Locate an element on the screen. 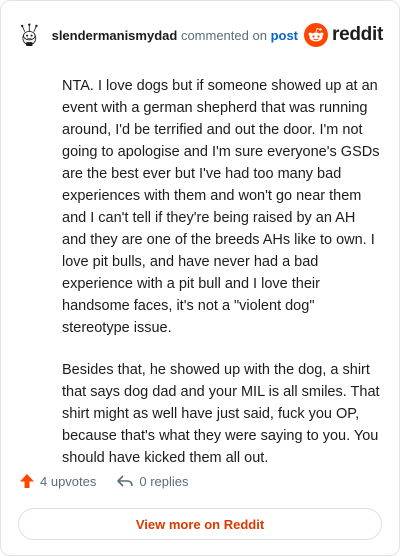 The image size is (400, 556). reply-count: 0 replies is located at coordinates (164, 481).